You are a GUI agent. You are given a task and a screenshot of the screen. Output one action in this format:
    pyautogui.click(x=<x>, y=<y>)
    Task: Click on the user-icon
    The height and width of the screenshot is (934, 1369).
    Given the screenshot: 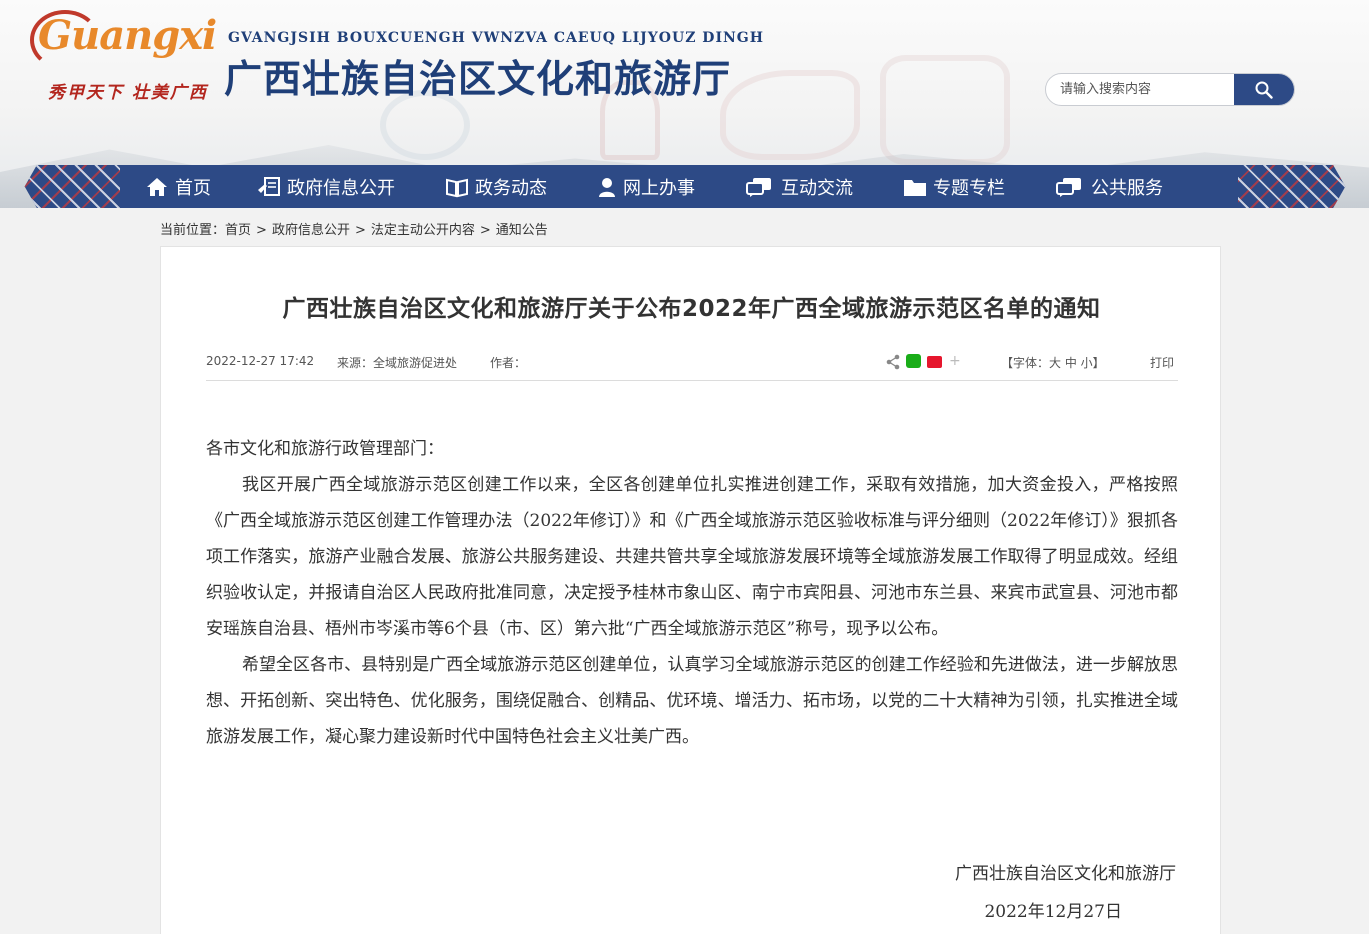 What is the action you would take?
    pyautogui.click(x=607, y=187)
    